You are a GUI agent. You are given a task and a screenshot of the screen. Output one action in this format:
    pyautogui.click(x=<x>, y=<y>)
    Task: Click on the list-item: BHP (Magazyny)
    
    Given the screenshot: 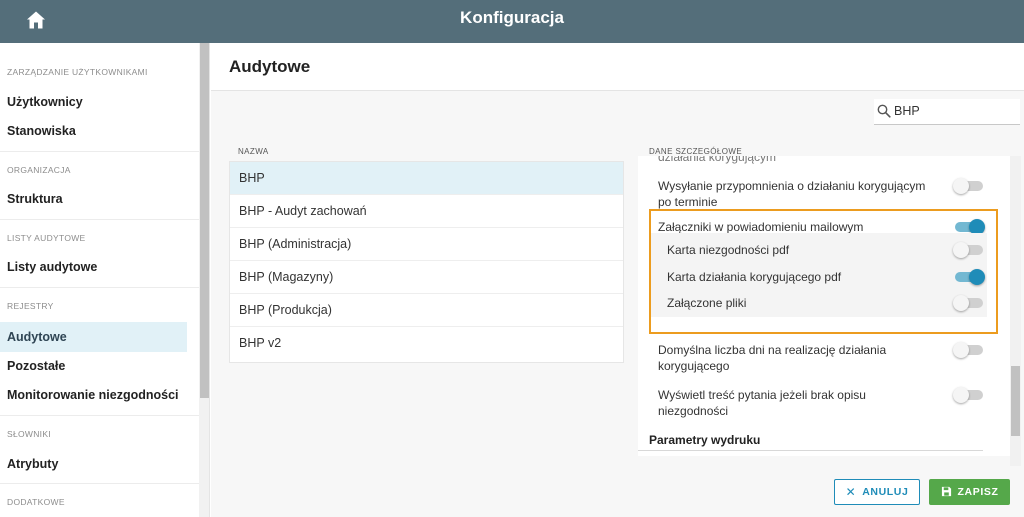 What is the action you would take?
    pyautogui.click(x=426, y=277)
    